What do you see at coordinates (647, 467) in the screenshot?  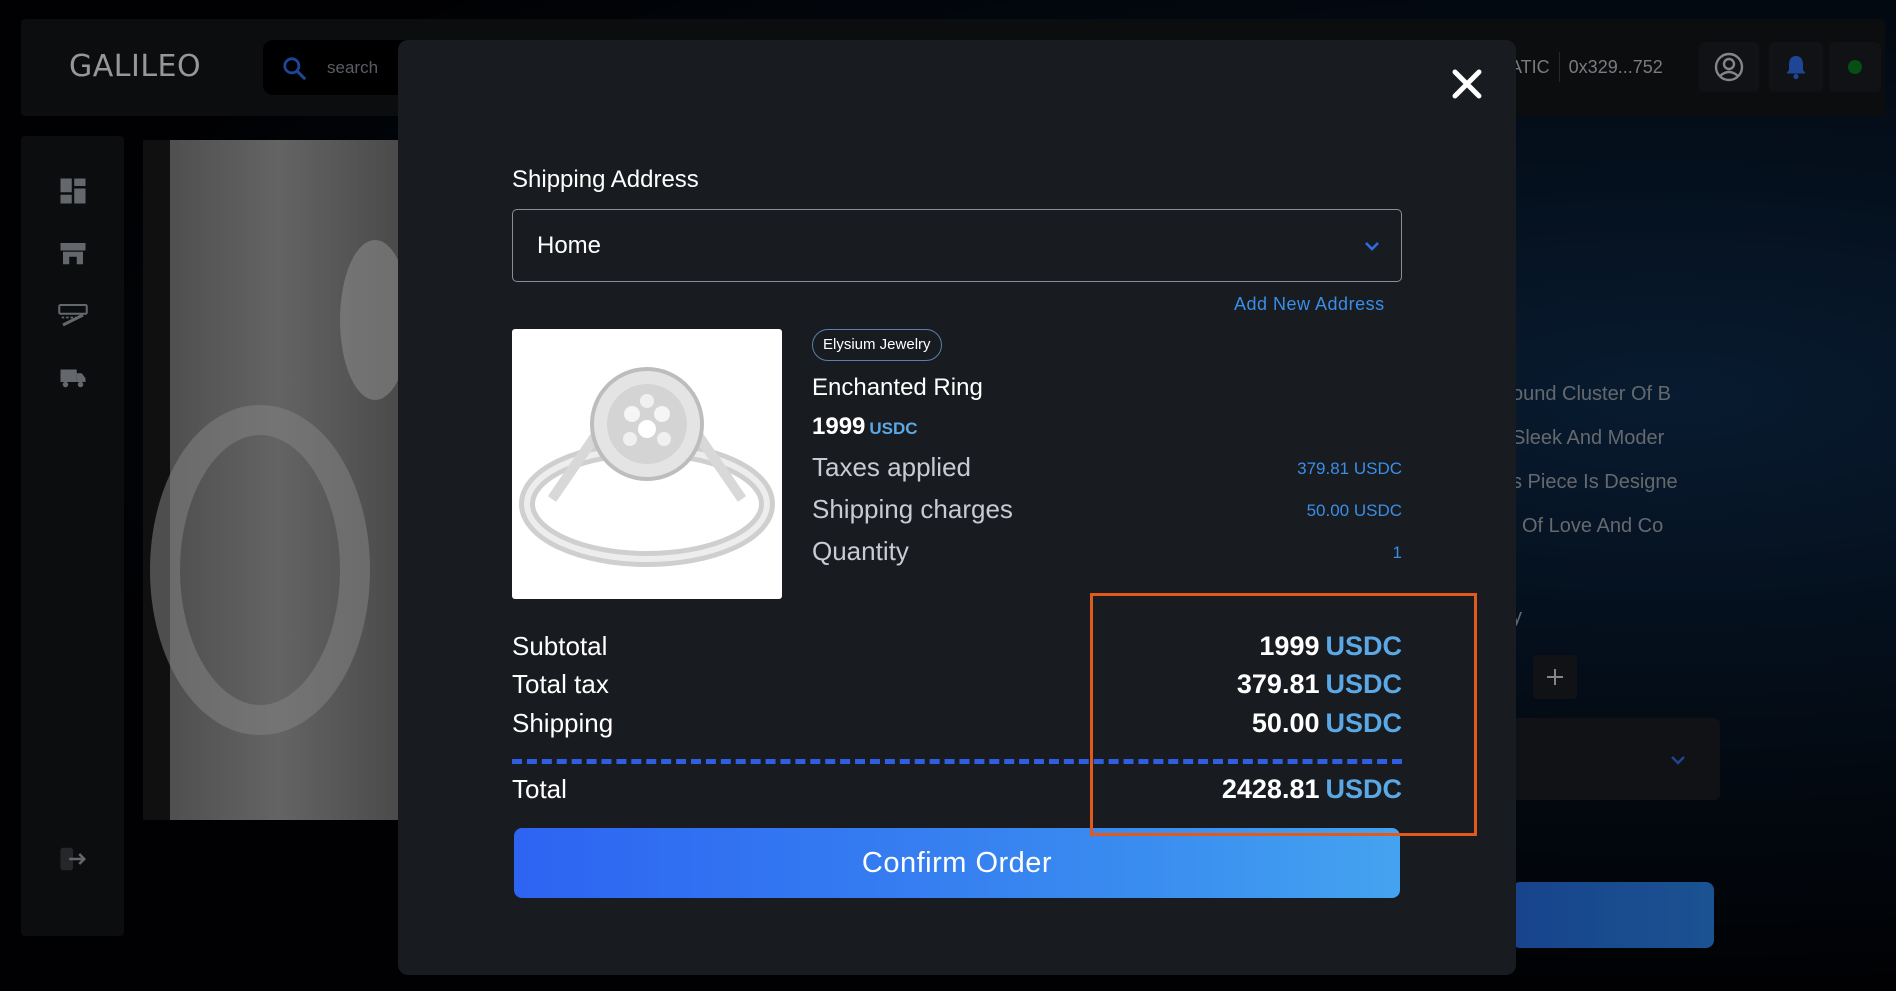 I see `ring-image` at bounding box center [647, 467].